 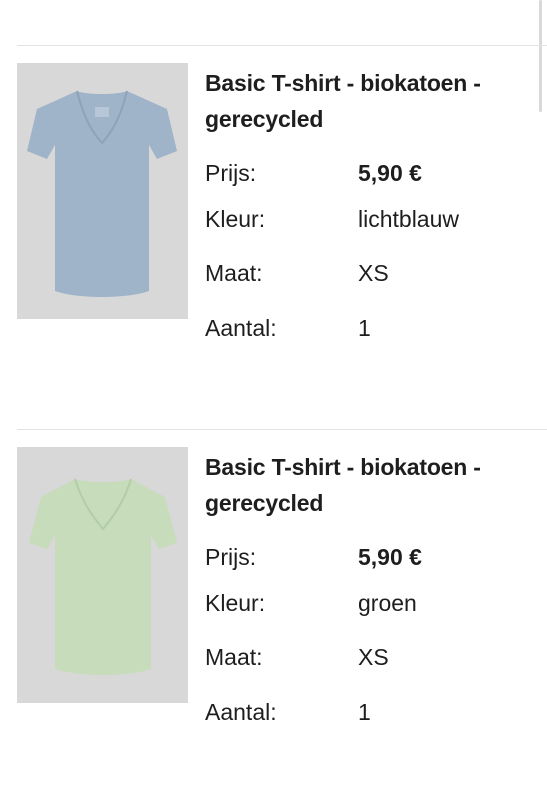 I want to click on color-row: Kleur: groen, so click(x=365, y=603).